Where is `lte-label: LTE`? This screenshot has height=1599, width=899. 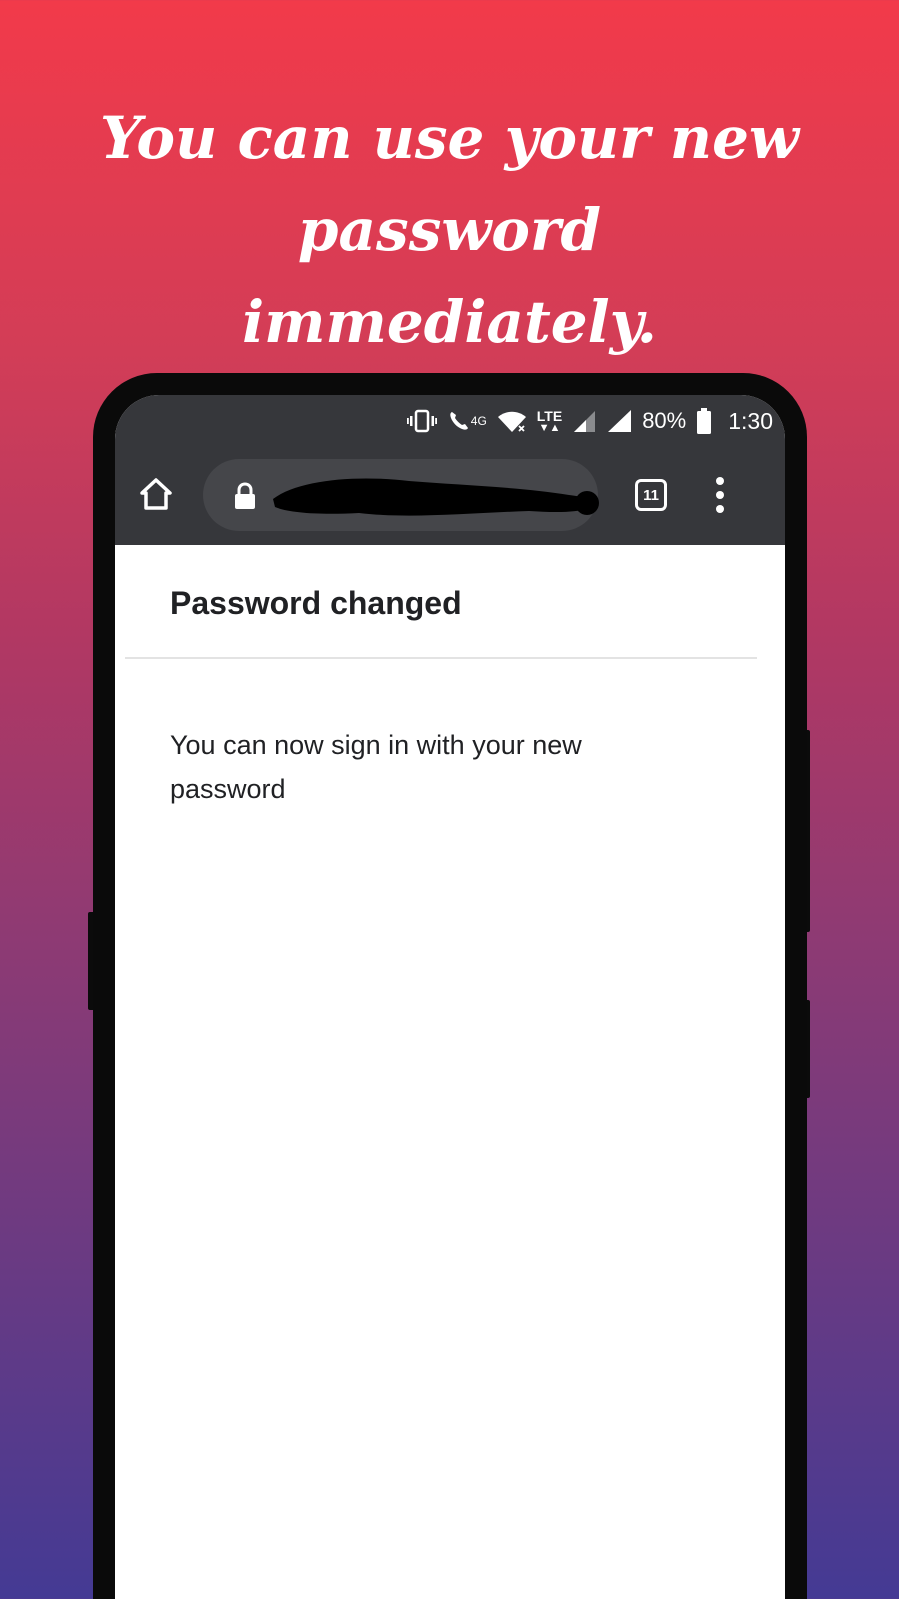
lte-label: LTE is located at coordinates (549, 415).